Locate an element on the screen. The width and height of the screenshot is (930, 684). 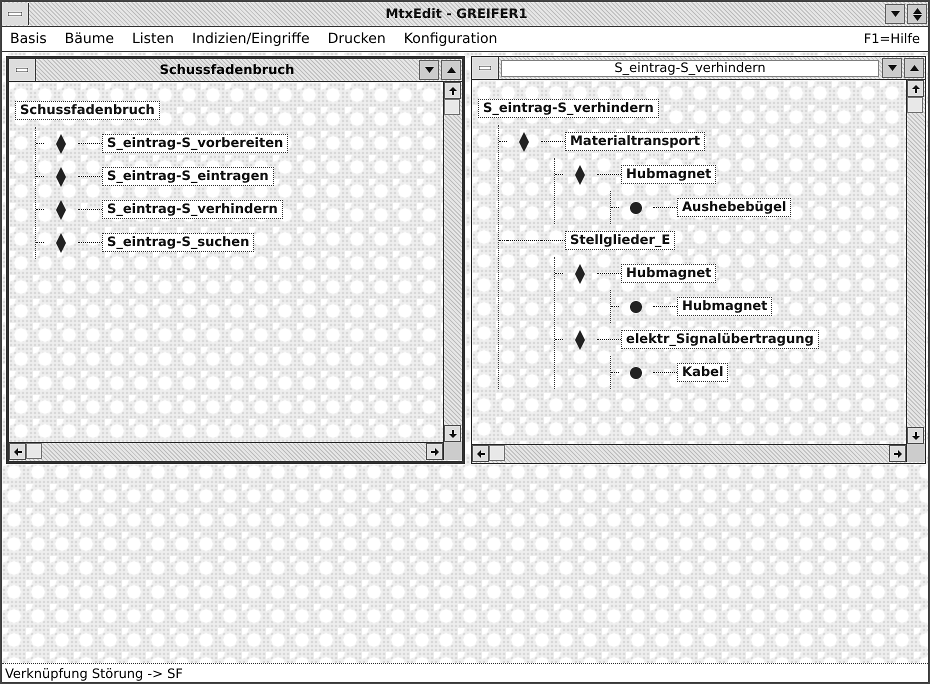
menu-item: Basis is located at coordinates (28, 39).